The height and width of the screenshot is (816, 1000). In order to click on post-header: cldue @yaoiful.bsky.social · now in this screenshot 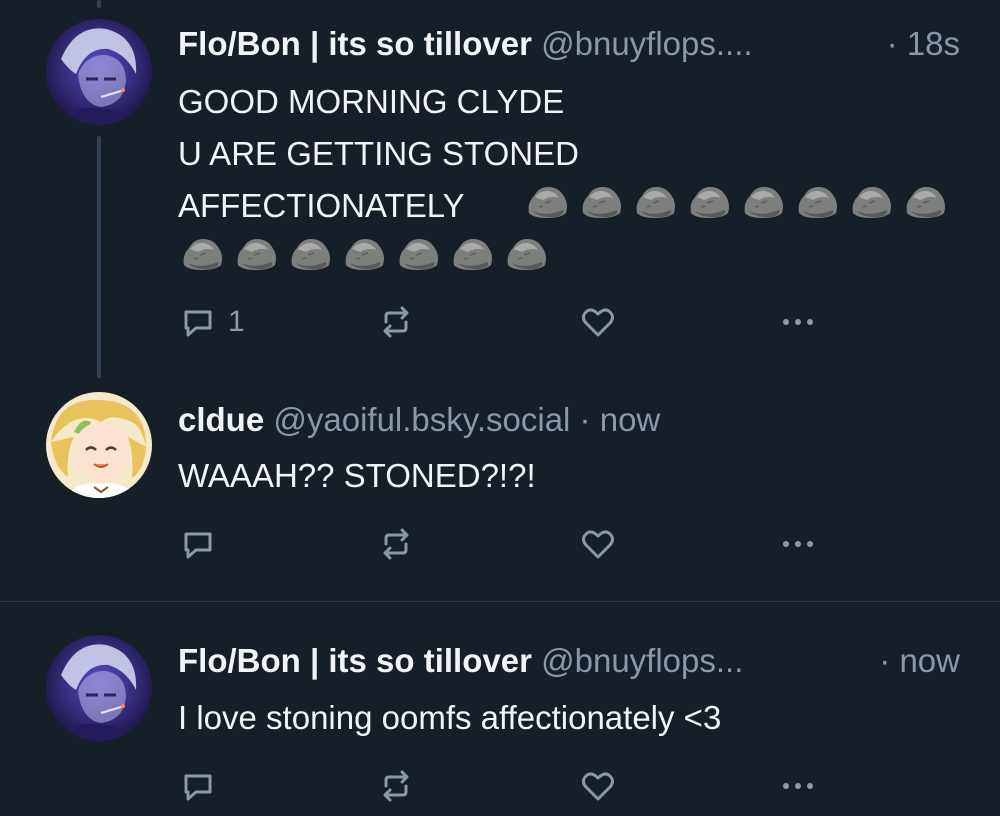, I will do `click(569, 420)`.